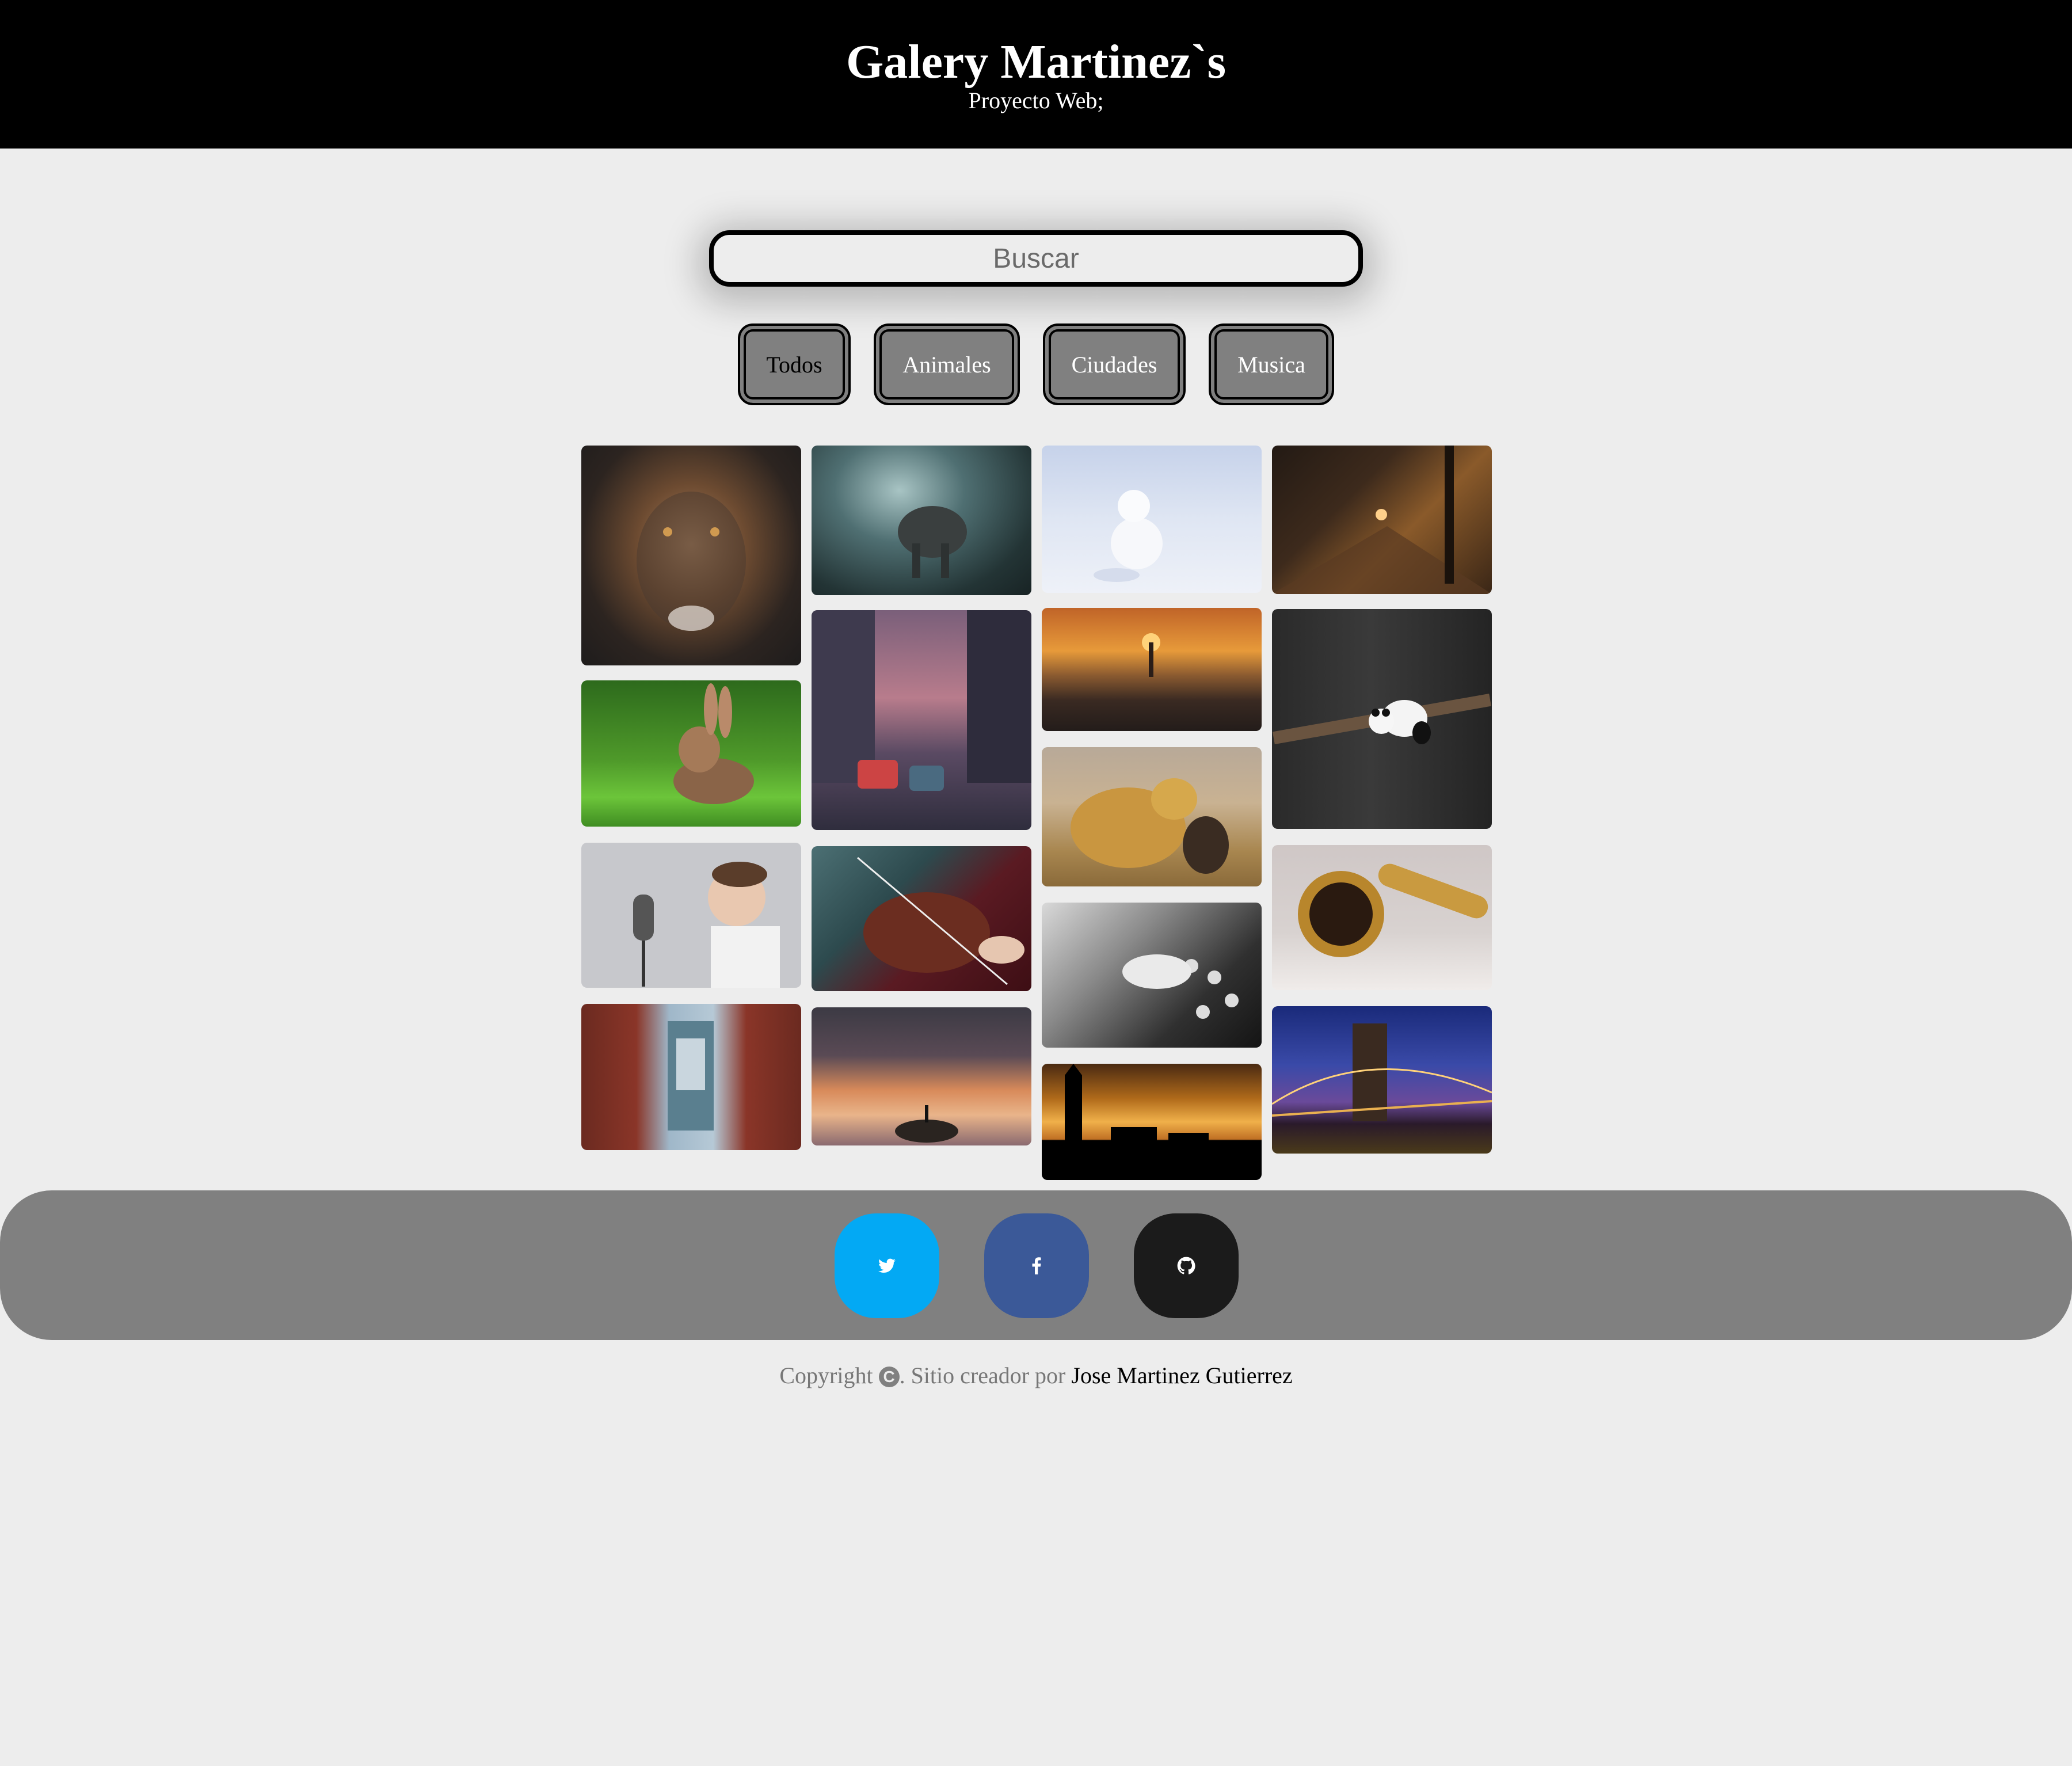  What do you see at coordinates (826, 1375) in the screenshot?
I see `copyright-prefix: Copyright` at bounding box center [826, 1375].